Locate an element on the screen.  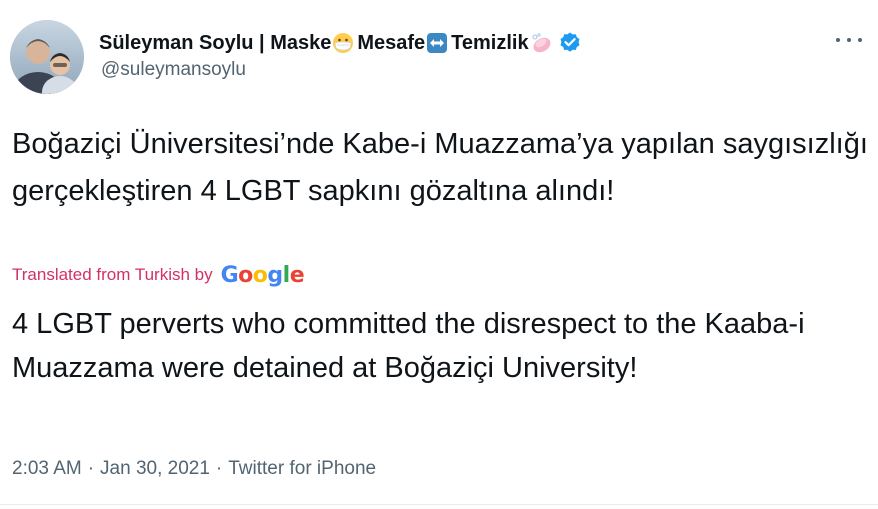
more-options-icon is located at coordinates (849, 40).